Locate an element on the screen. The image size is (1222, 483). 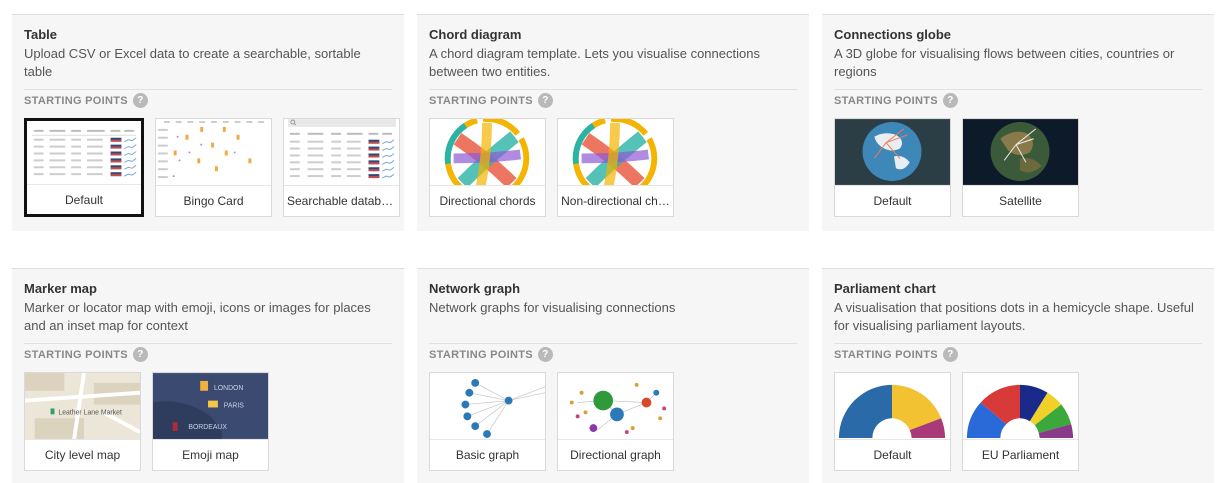
card-table-searchable-database: Searchable database is located at coordinates (341, 167).